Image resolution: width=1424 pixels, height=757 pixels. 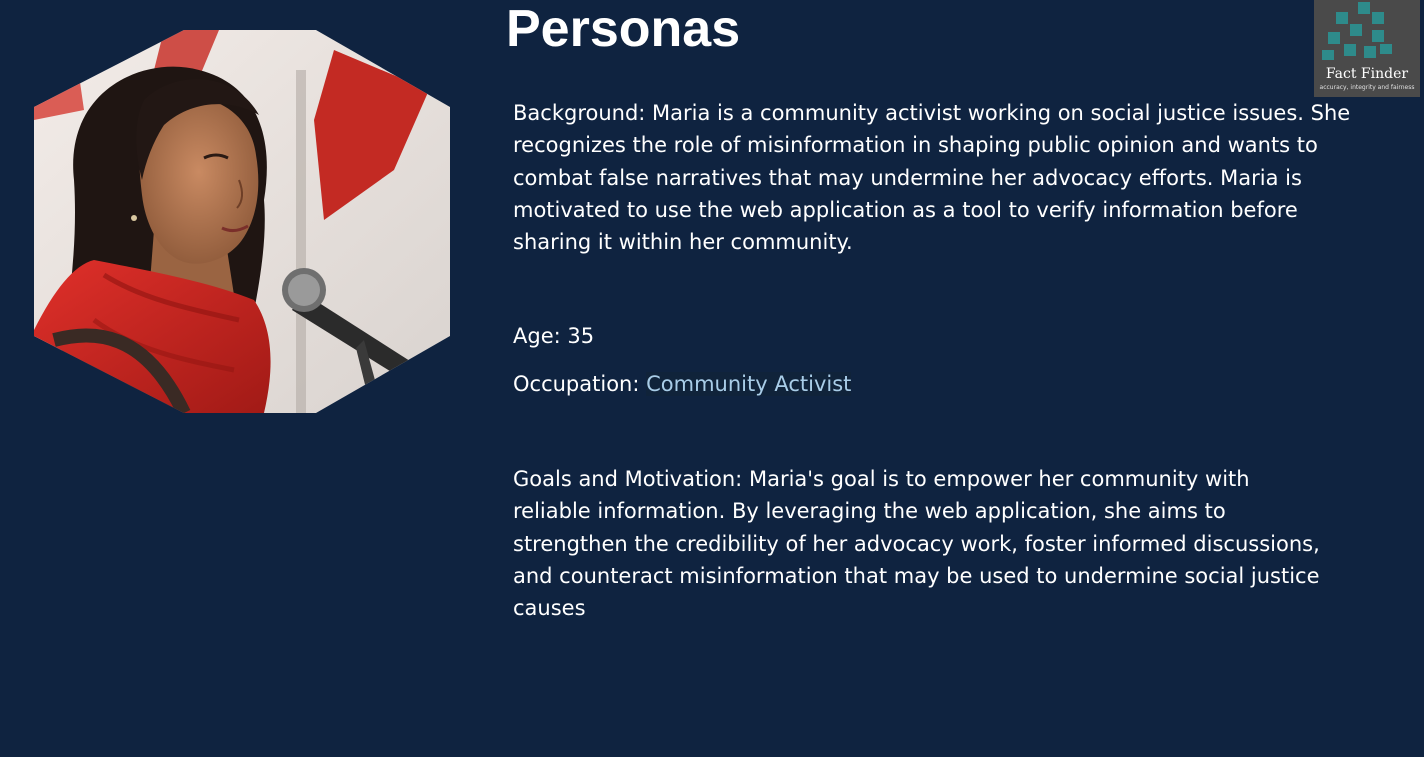 What do you see at coordinates (579, 113) in the screenshot?
I see `background-label: Background:` at bounding box center [579, 113].